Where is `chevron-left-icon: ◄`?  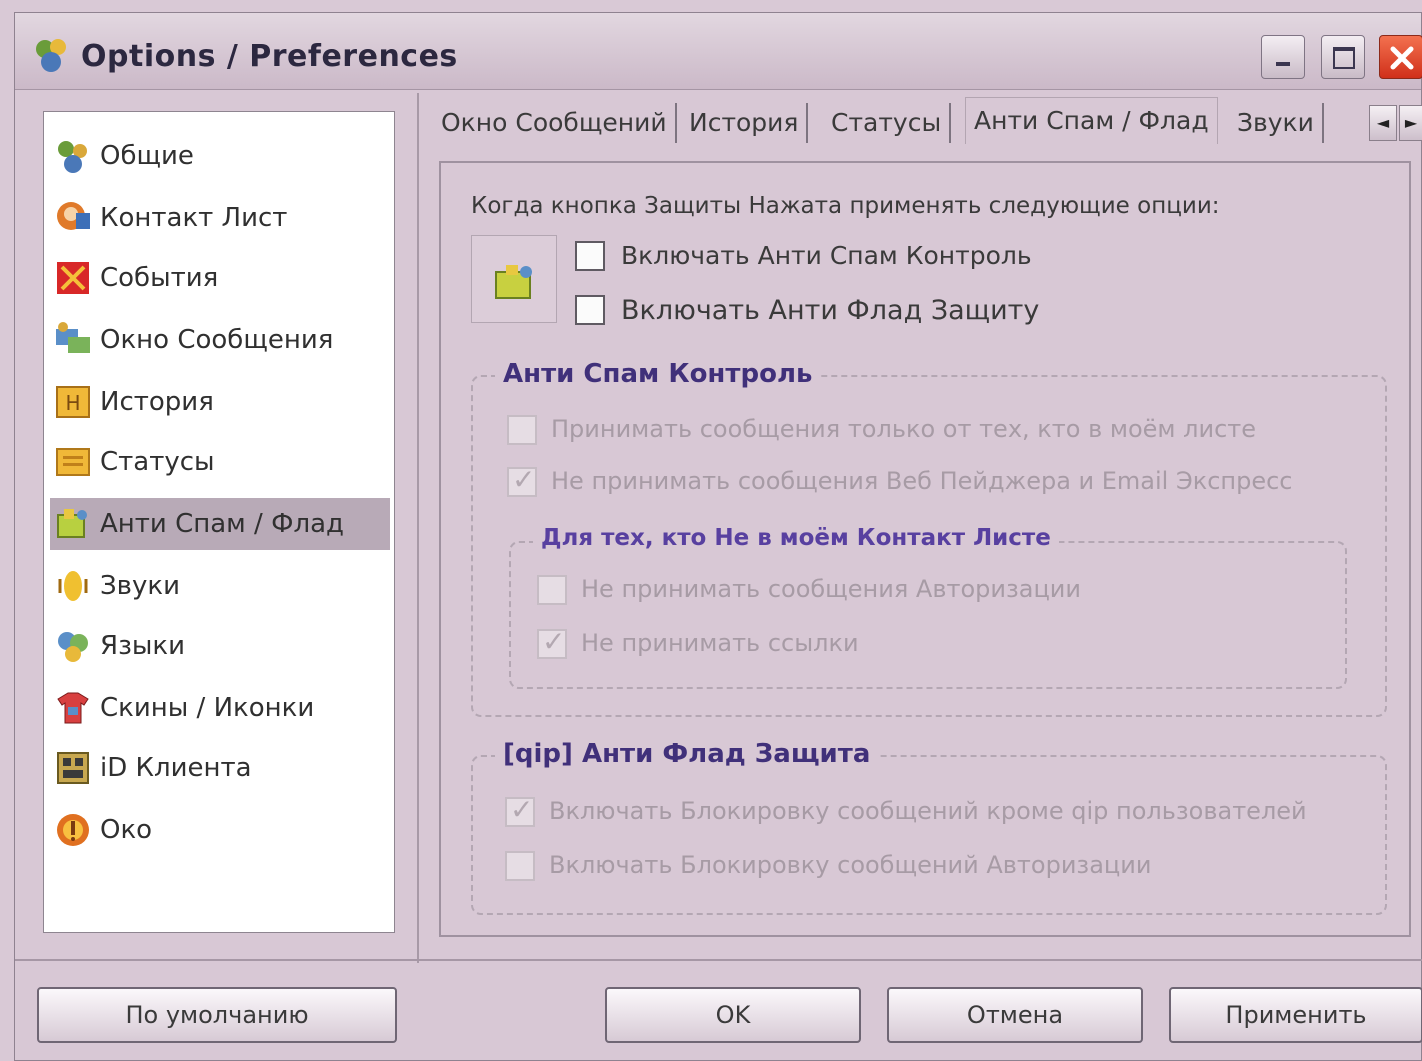
chevron-left-icon: ◄ is located at coordinates (1383, 122).